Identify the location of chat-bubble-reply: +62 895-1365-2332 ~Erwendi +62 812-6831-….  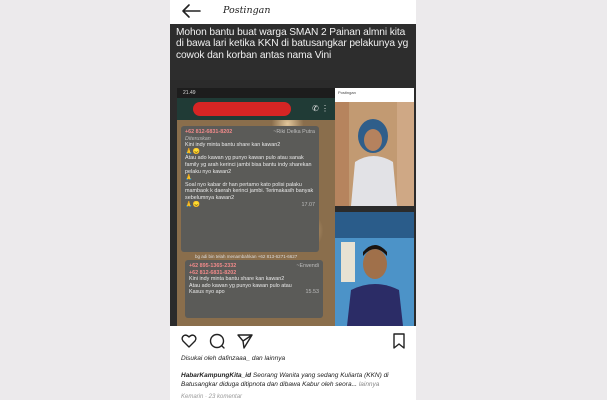
(254, 289).